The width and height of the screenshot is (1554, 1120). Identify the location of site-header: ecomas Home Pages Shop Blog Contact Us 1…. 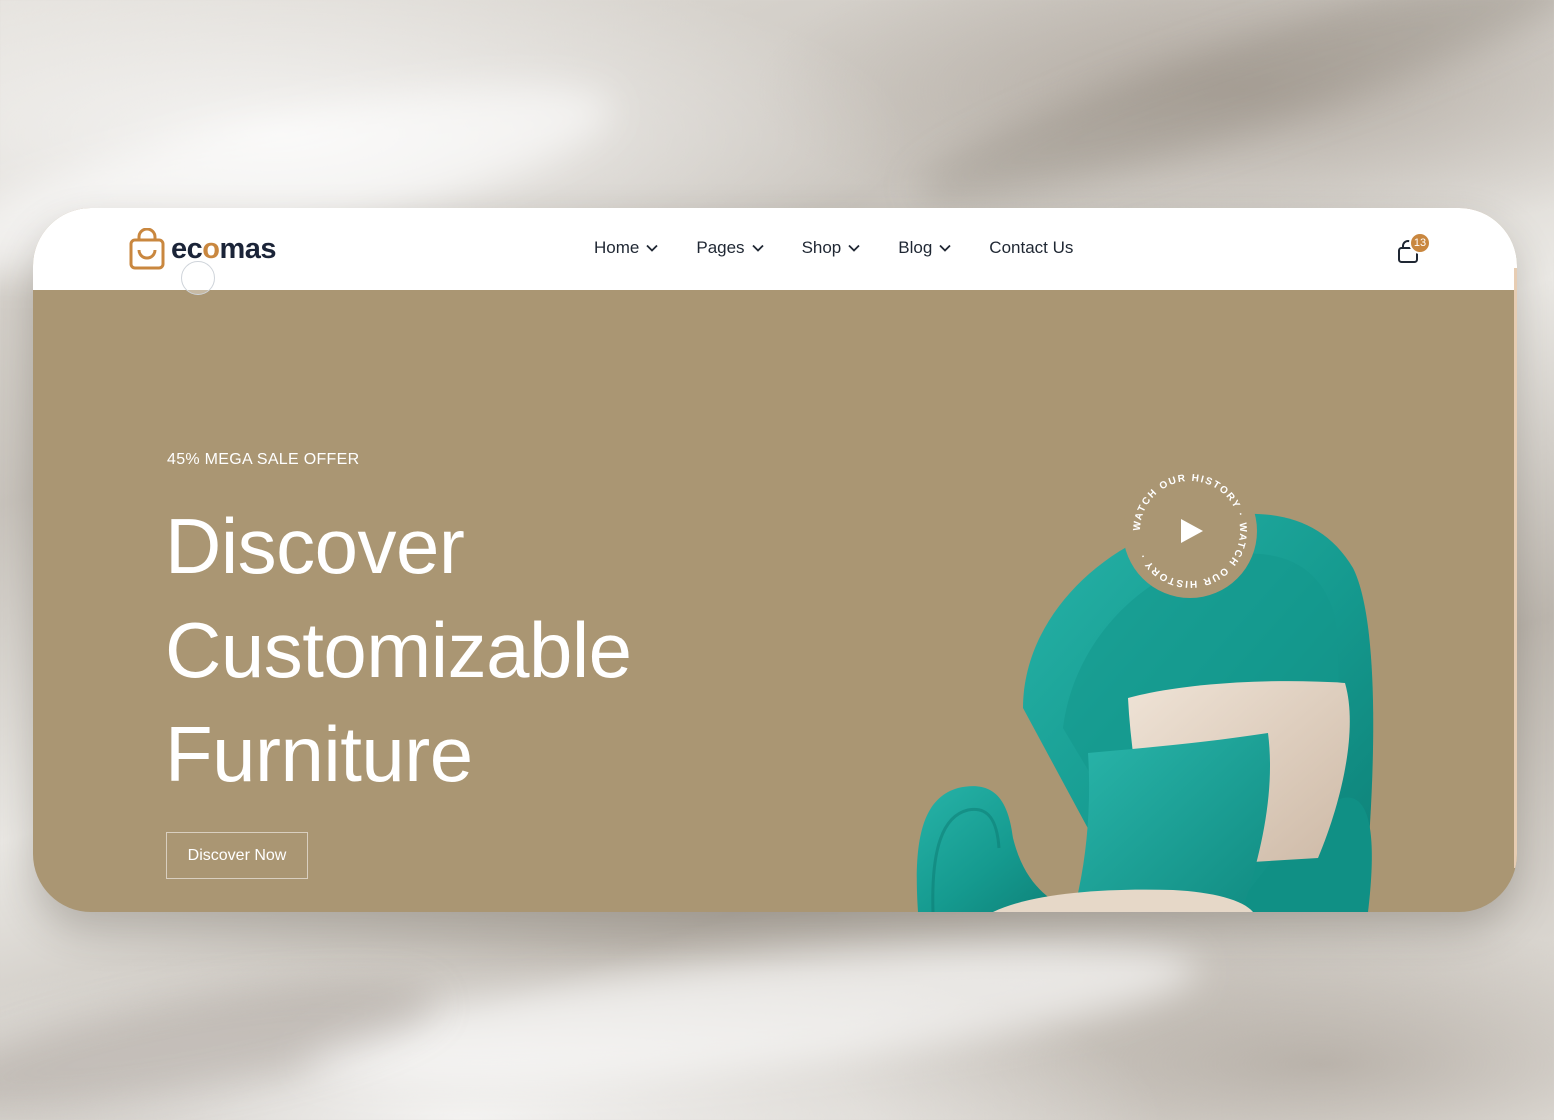
(775, 251).